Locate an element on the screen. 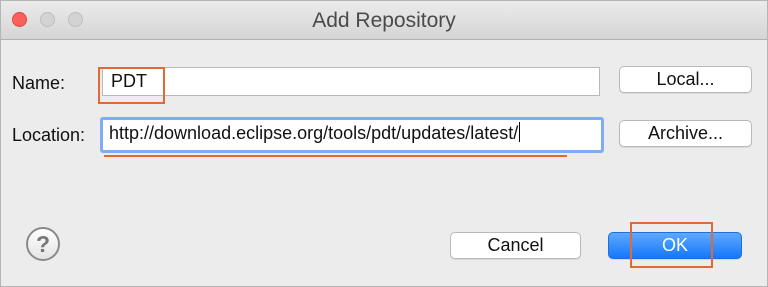  ok-button: OK is located at coordinates (675, 245).